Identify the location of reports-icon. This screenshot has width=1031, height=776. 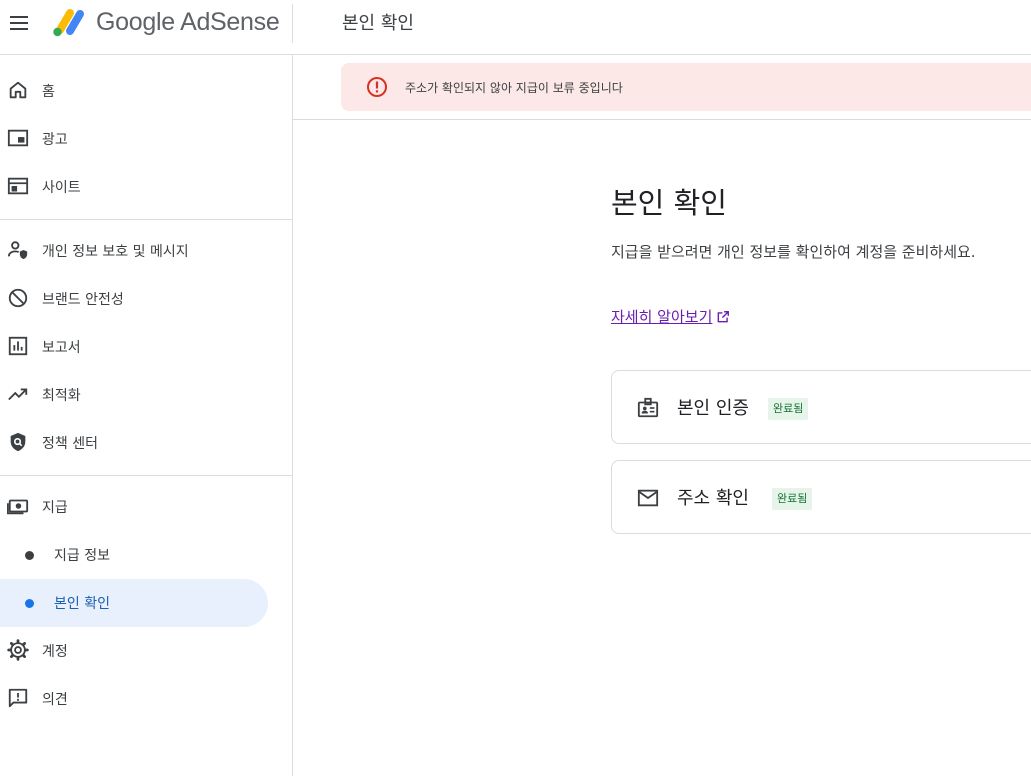
(18, 346).